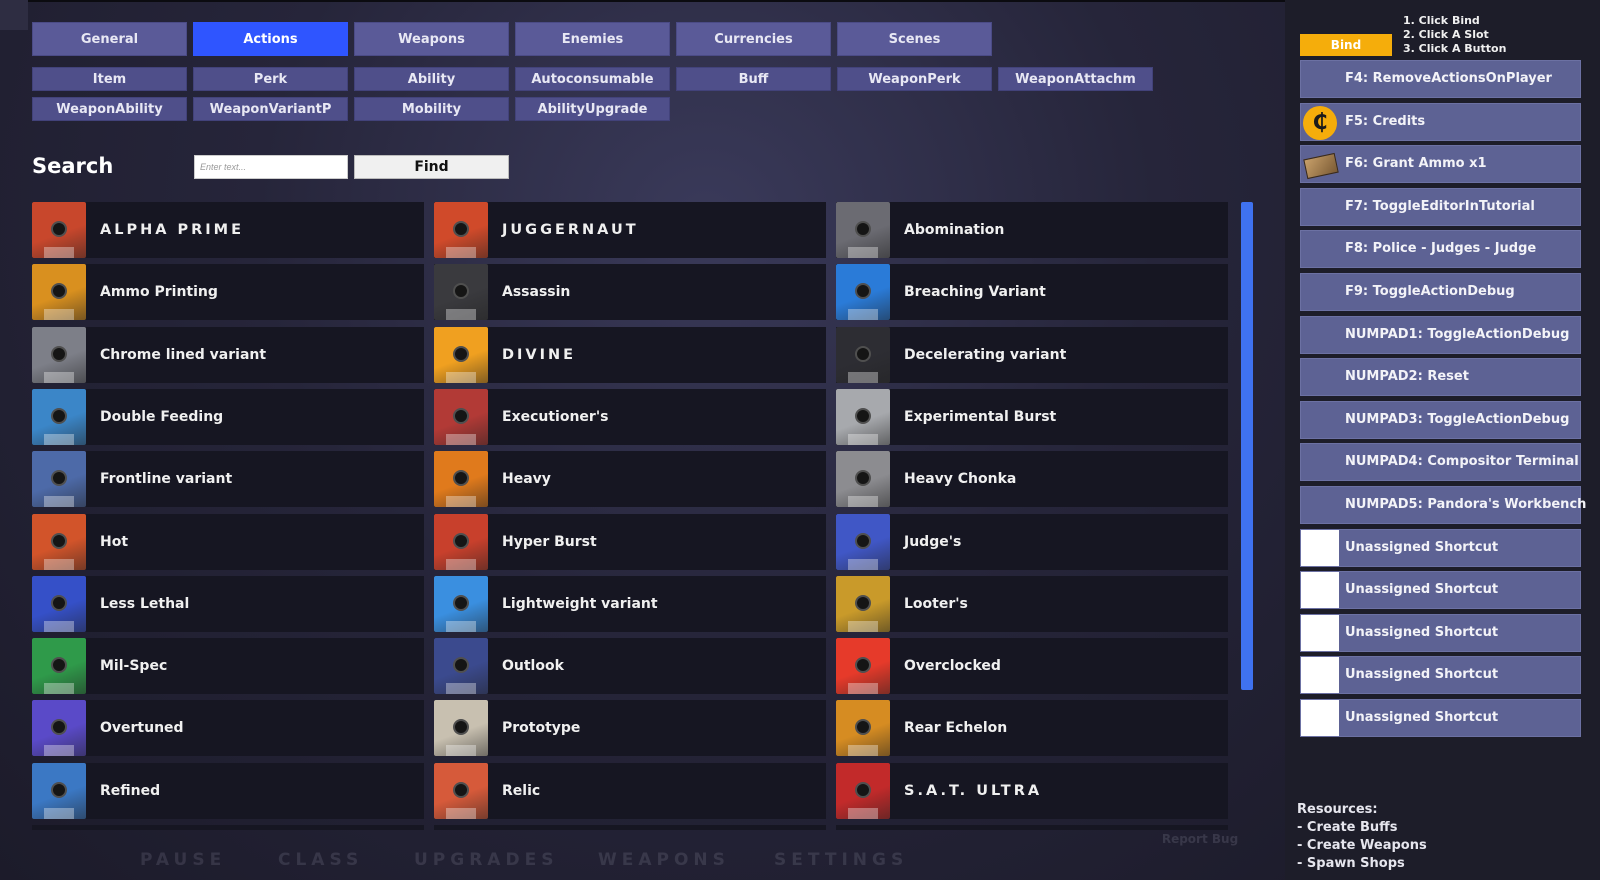 The height and width of the screenshot is (880, 1600). Describe the element at coordinates (533, 666) in the screenshot. I see `grid-item-label: Outlook` at that location.